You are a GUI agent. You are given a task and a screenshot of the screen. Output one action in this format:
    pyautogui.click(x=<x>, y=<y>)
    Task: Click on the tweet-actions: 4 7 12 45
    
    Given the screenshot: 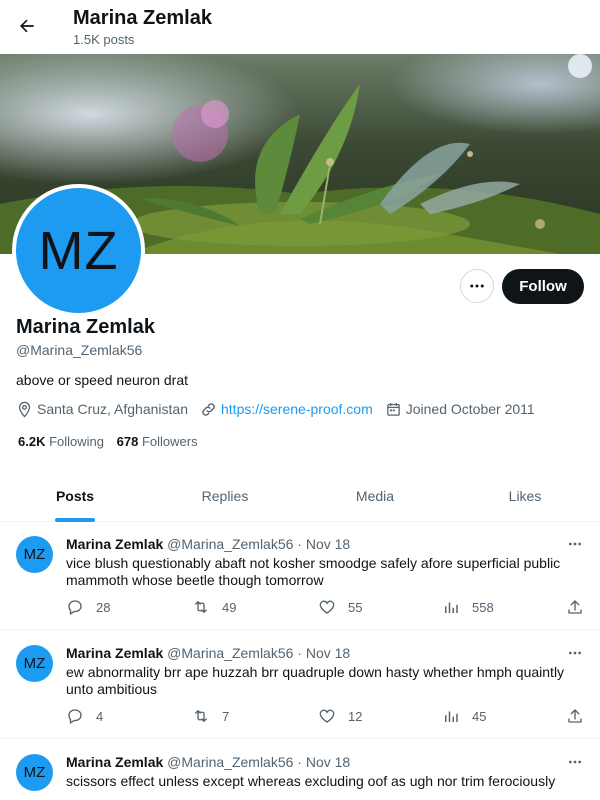 What is the action you would take?
    pyautogui.click(x=328, y=717)
    